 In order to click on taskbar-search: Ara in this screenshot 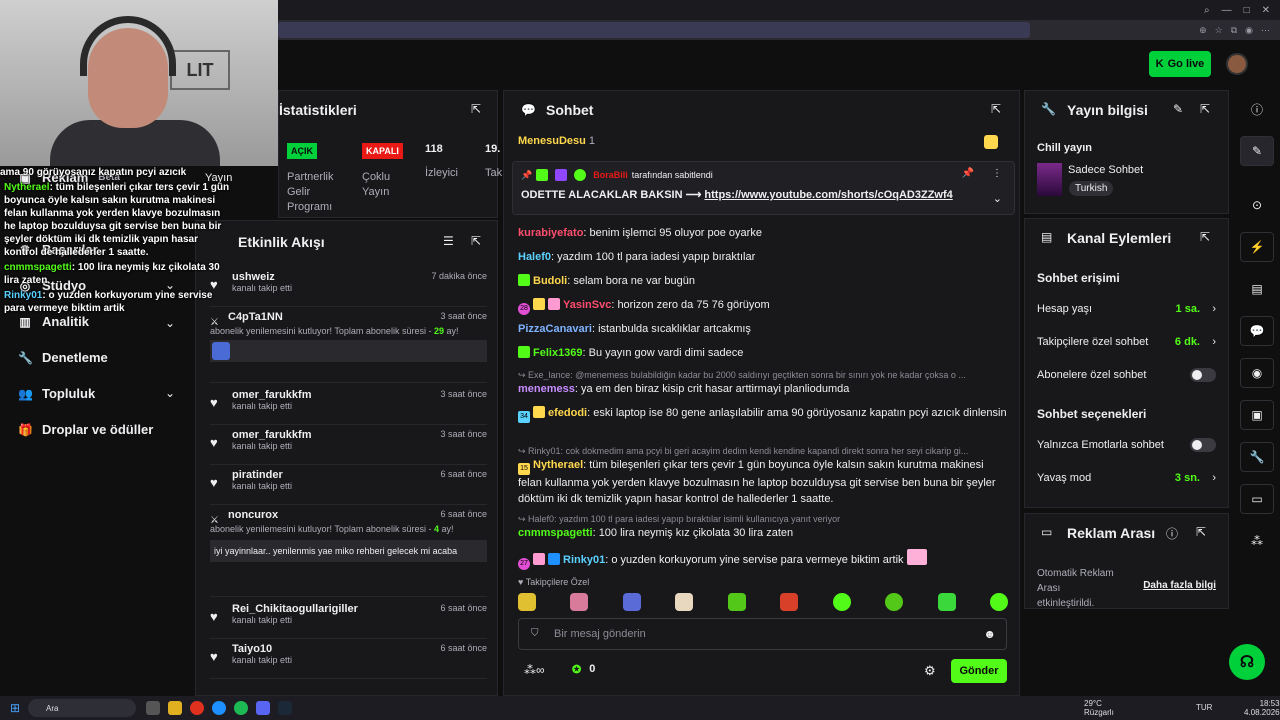, I will do `click(82, 708)`.